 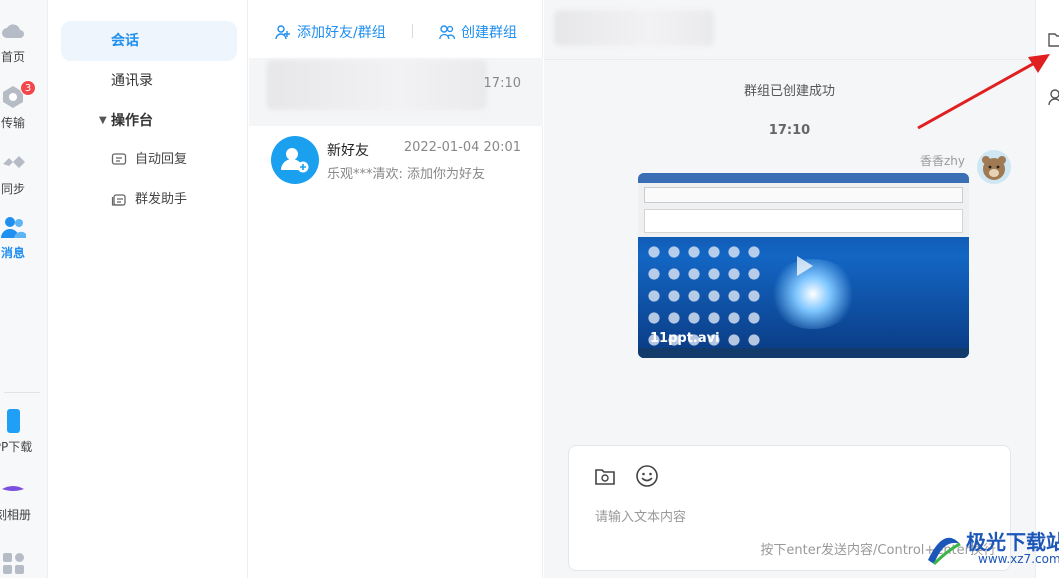 I want to click on cloud-icon, so click(x=13, y=31).